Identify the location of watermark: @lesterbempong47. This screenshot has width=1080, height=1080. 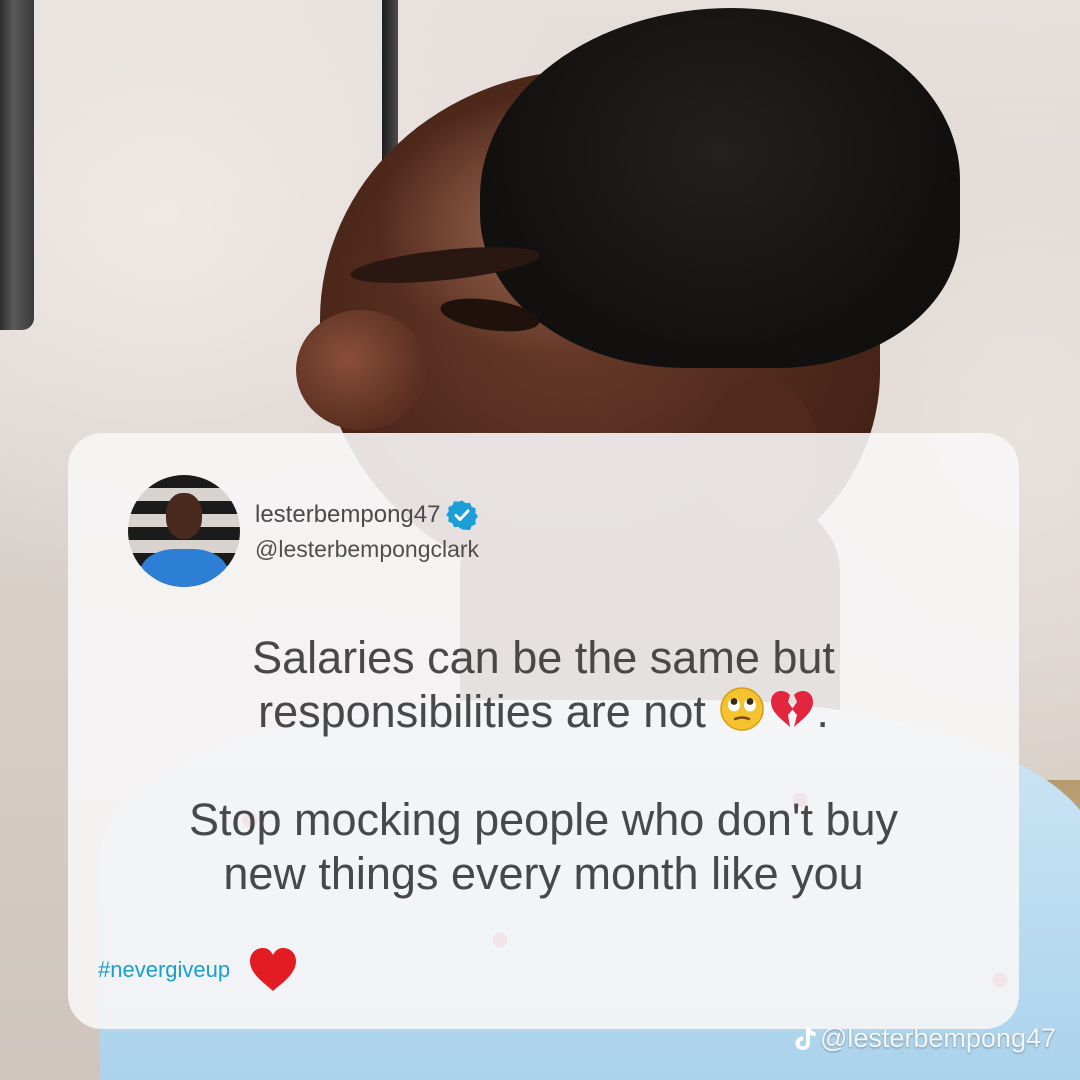
(925, 1038).